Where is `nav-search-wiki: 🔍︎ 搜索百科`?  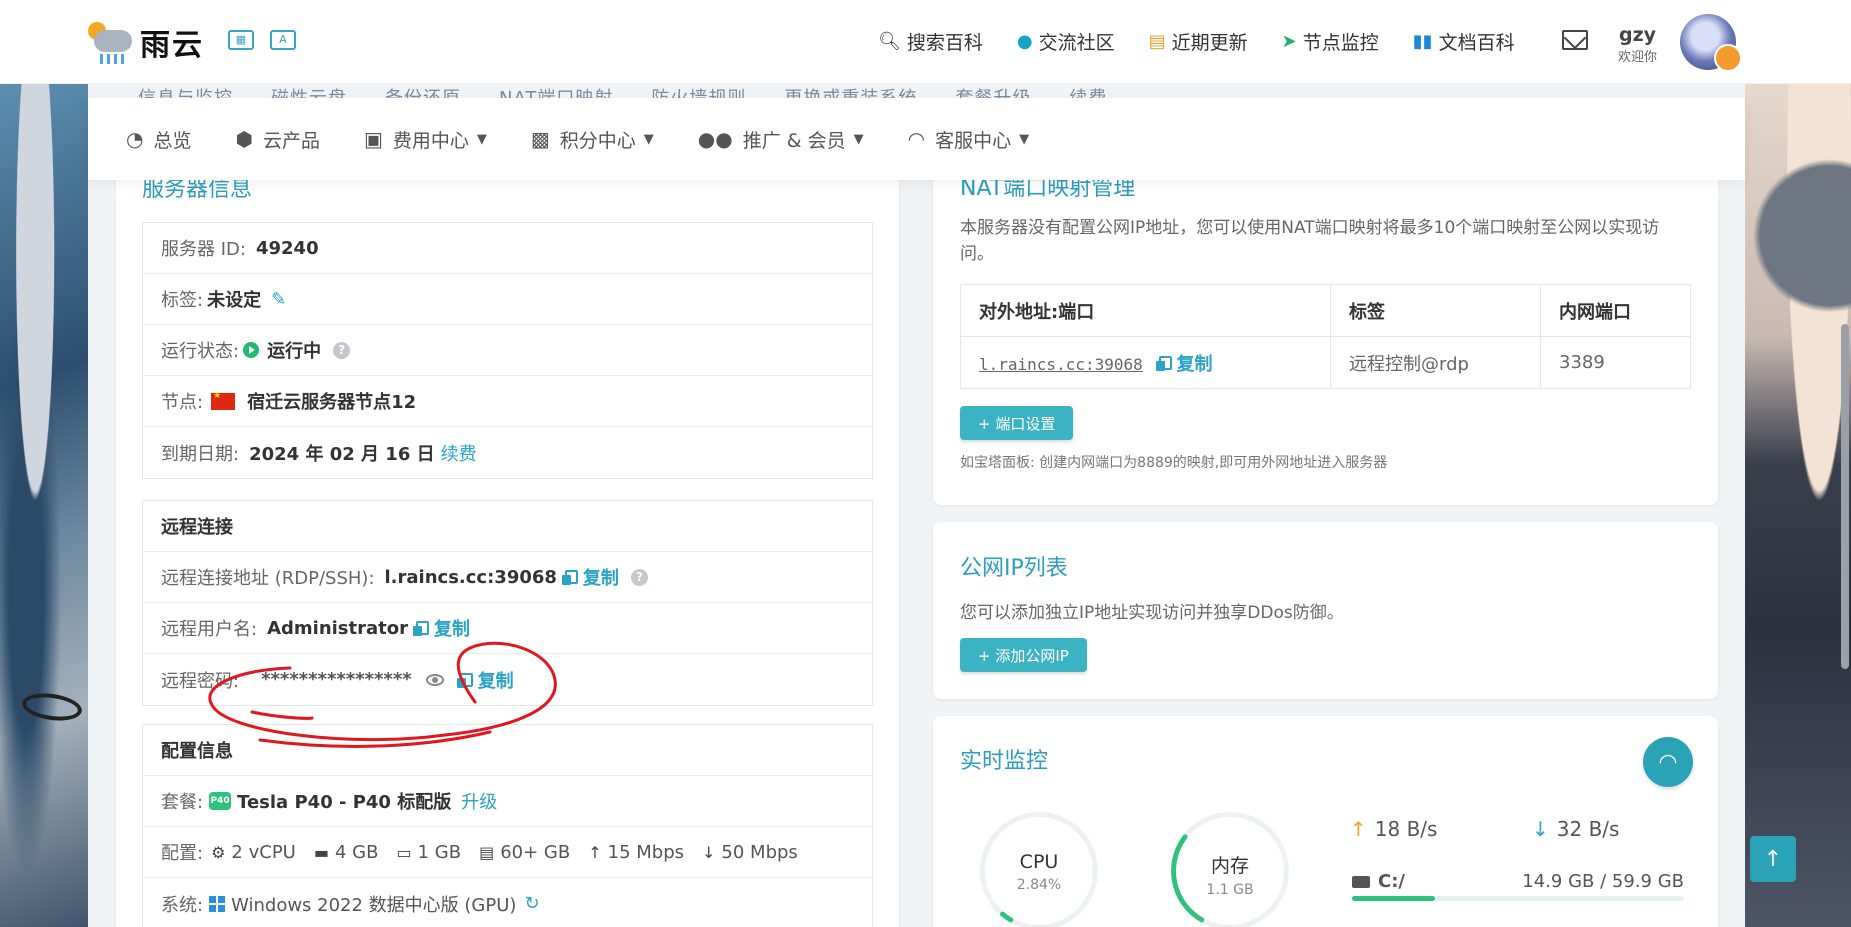
nav-search-wiki: 🔍︎ 搜索百科 is located at coordinates (930, 41).